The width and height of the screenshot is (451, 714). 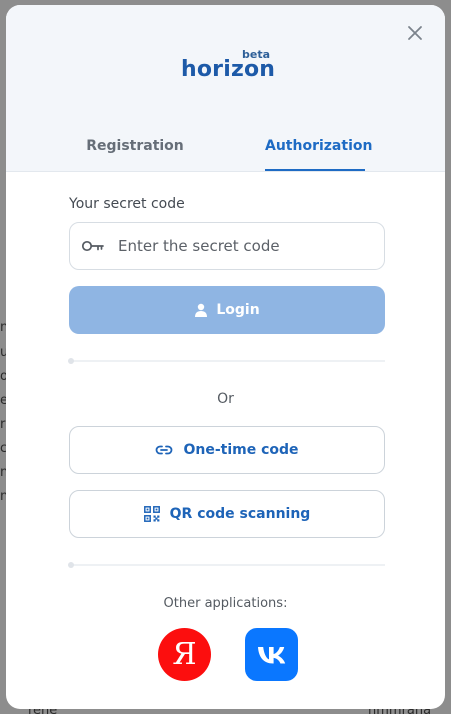 What do you see at coordinates (201, 310) in the screenshot?
I see `user-icon` at bounding box center [201, 310].